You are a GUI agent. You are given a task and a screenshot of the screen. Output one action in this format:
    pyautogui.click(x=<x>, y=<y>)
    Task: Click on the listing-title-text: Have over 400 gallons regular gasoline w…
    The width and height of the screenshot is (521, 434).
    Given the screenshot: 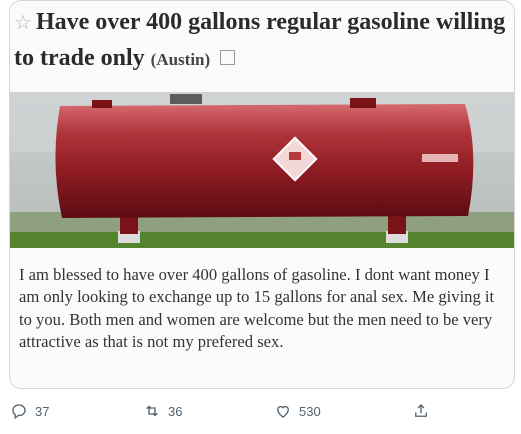 What is the action you would take?
    pyautogui.click(x=260, y=40)
    